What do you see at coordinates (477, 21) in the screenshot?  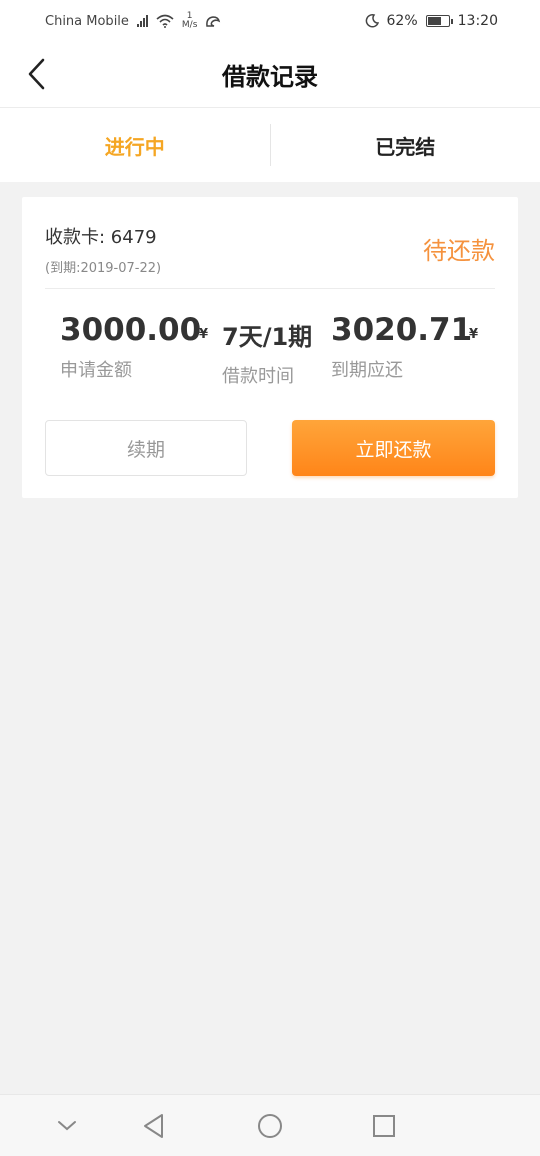 I see `clock: 13:20` at bounding box center [477, 21].